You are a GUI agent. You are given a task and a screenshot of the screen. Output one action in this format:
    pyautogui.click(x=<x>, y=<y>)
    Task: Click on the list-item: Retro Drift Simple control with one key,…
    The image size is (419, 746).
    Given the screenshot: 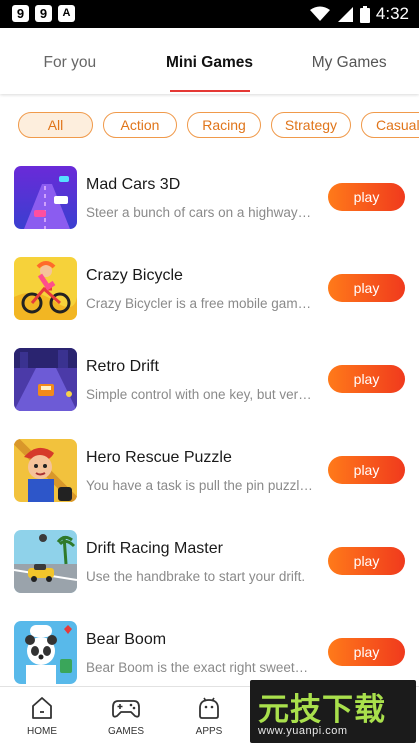 What is the action you would take?
    pyautogui.click(x=216, y=380)
    